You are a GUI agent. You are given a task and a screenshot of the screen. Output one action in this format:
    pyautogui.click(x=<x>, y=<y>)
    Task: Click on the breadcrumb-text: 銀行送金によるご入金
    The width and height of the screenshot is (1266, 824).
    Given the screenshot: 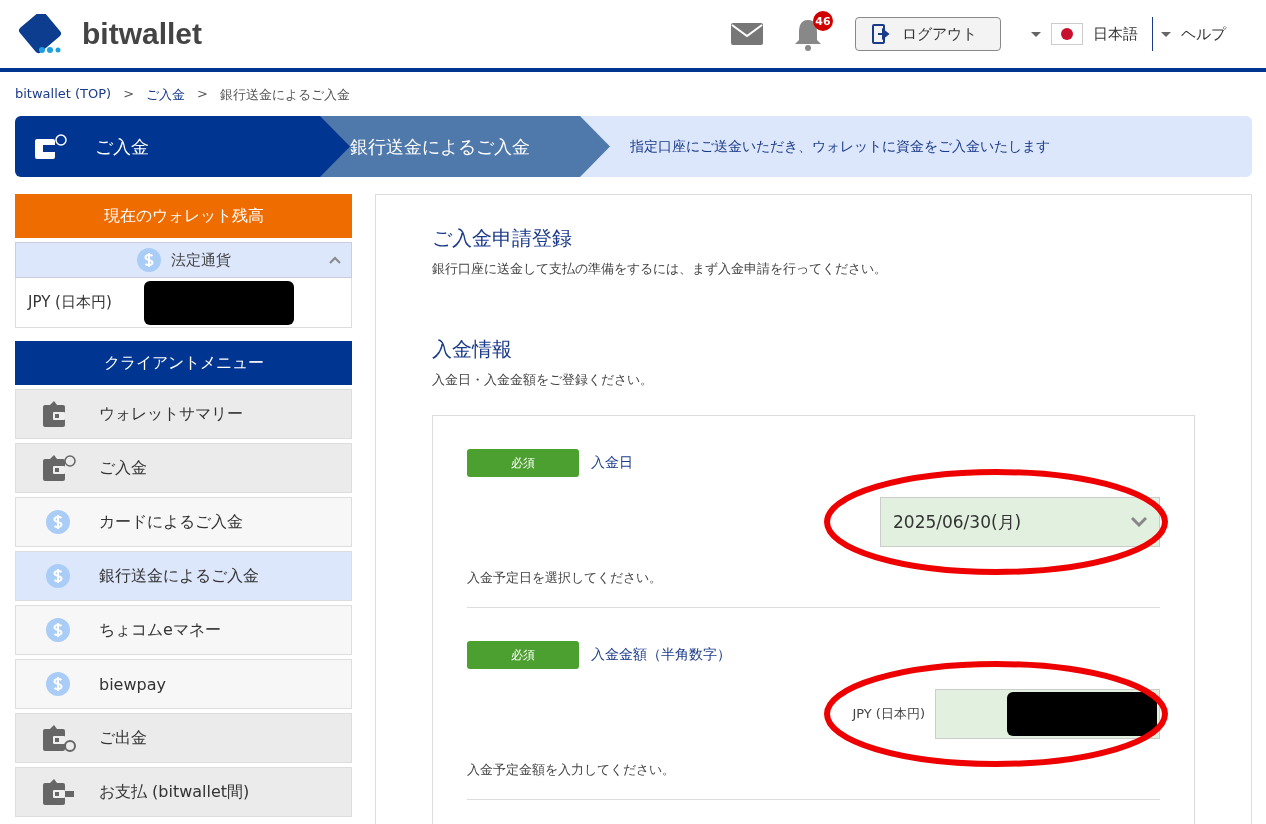 What is the action you would take?
    pyautogui.click(x=285, y=95)
    